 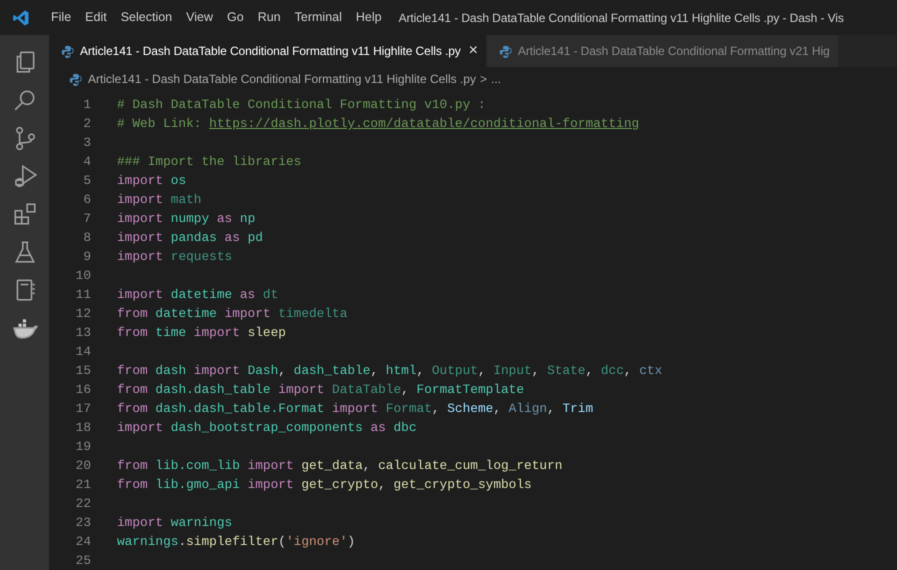 I want to click on line-number: 3, so click(x=87, y=143).